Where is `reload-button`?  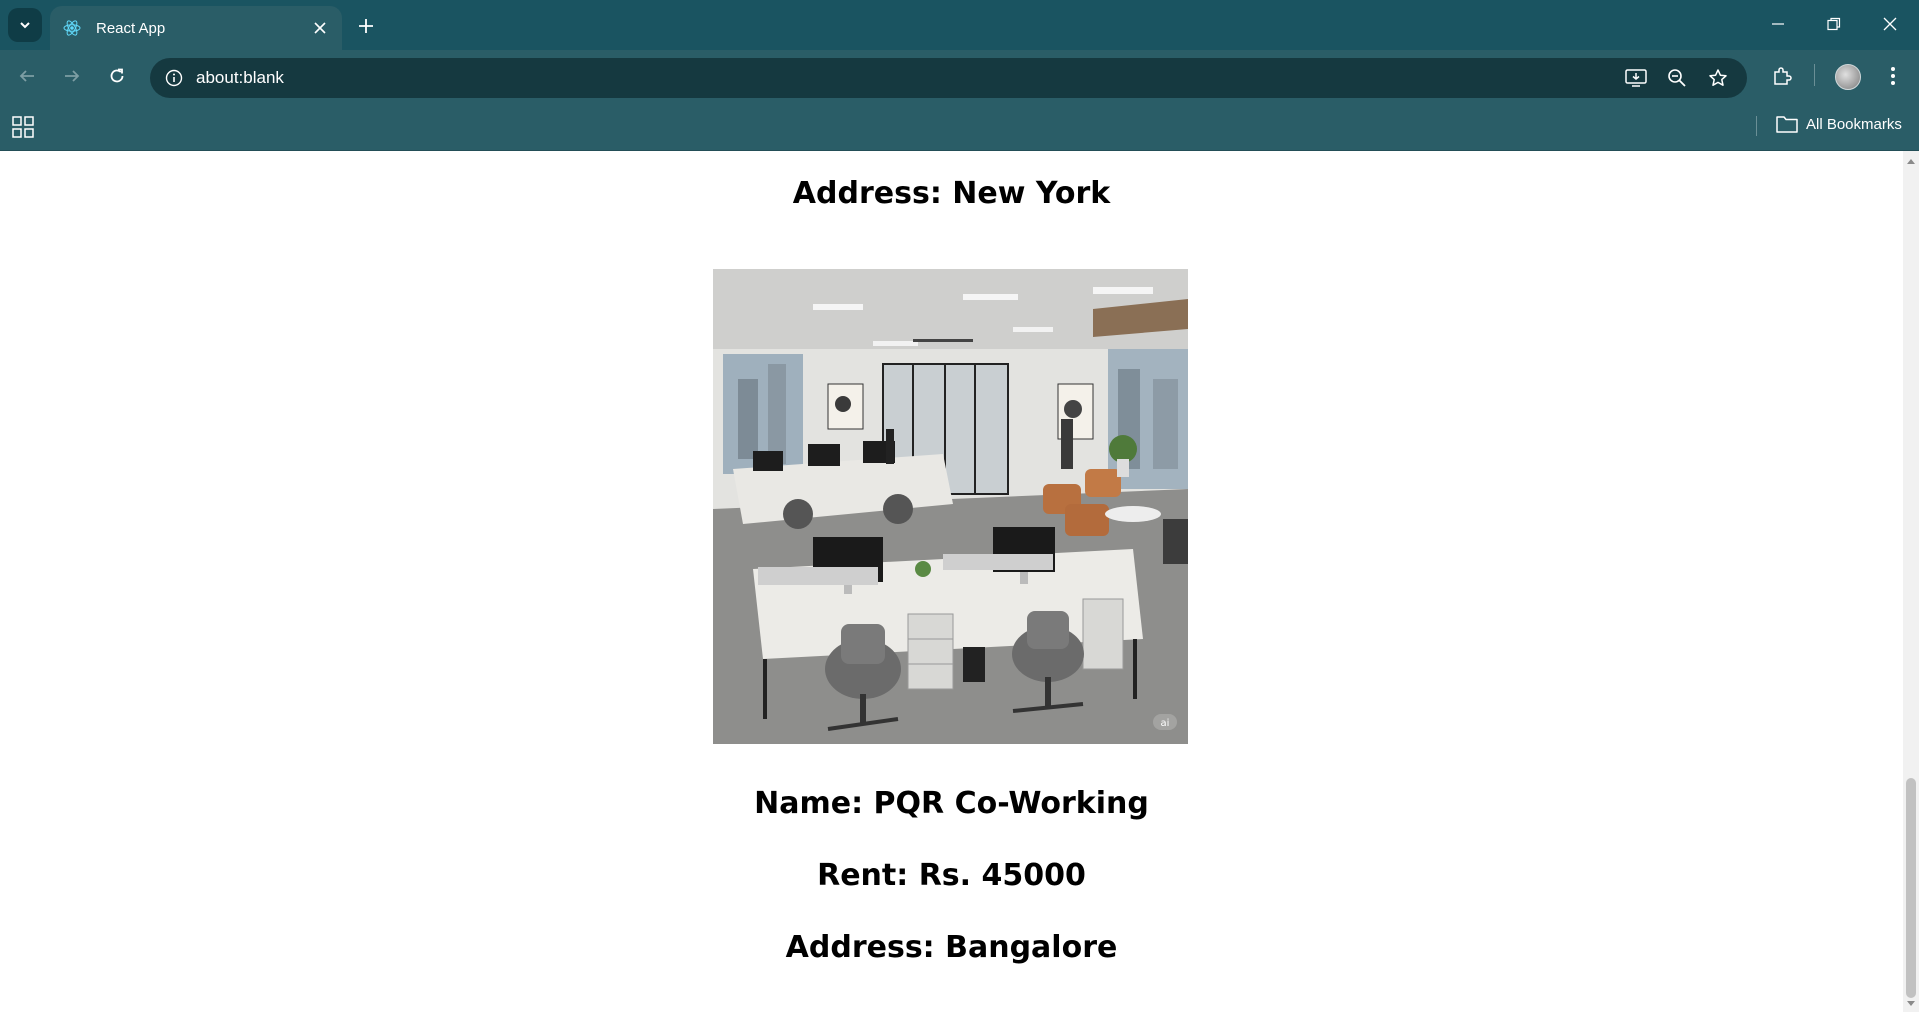
reload-button is located at coordinates (117, 76).